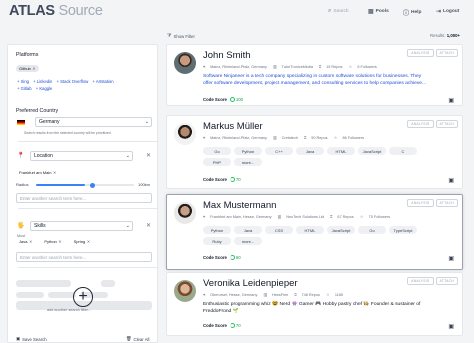 The height and width of the screenshot is (343, 474). What do you see at coordinates (56, 11) in the screenshot?
I see `app-logo: ATLAS Source` at bounding box center [56, 11].